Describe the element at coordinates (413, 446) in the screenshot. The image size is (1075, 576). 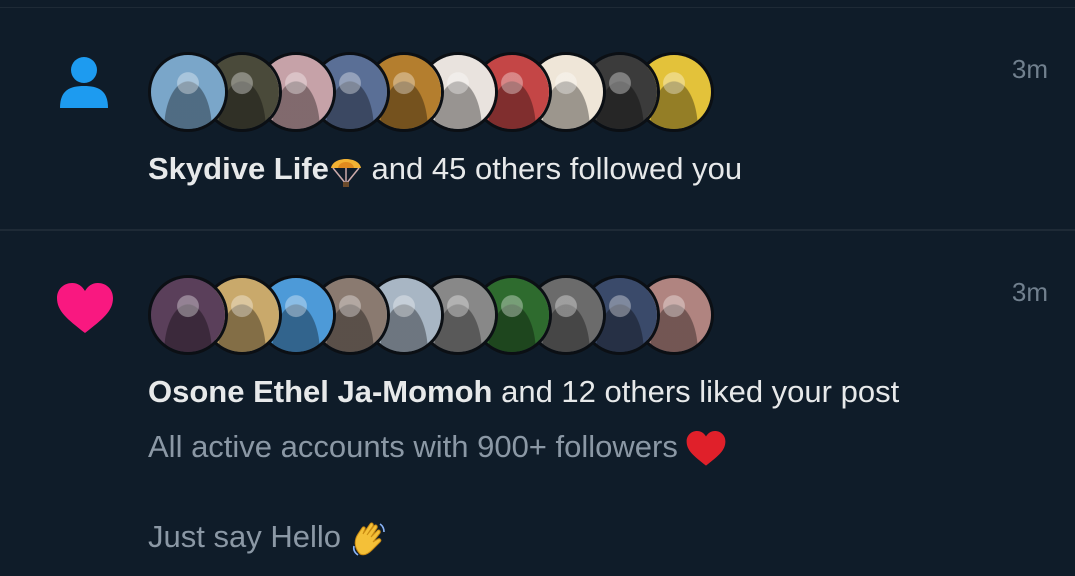
I see `snippet-line-1: All active accounts with 900+ followers` at that location.